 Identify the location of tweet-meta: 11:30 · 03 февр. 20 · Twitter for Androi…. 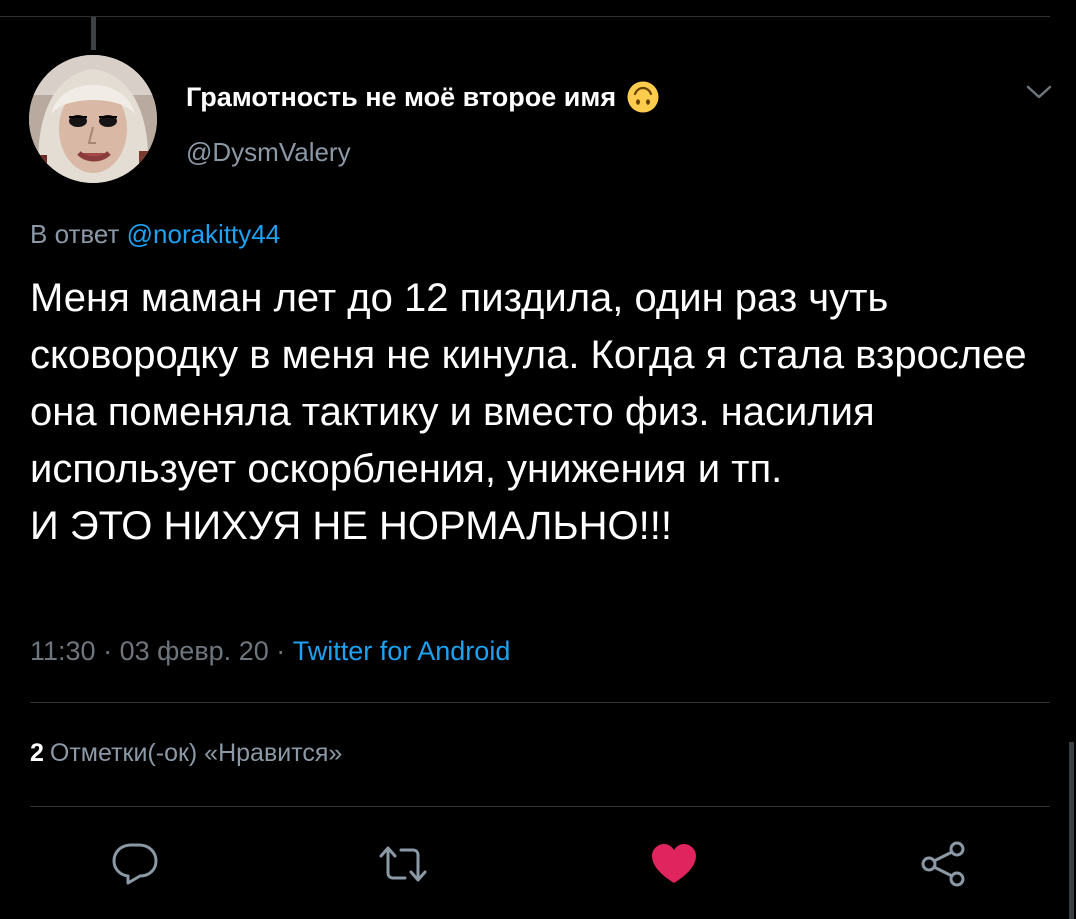
(270, 651).